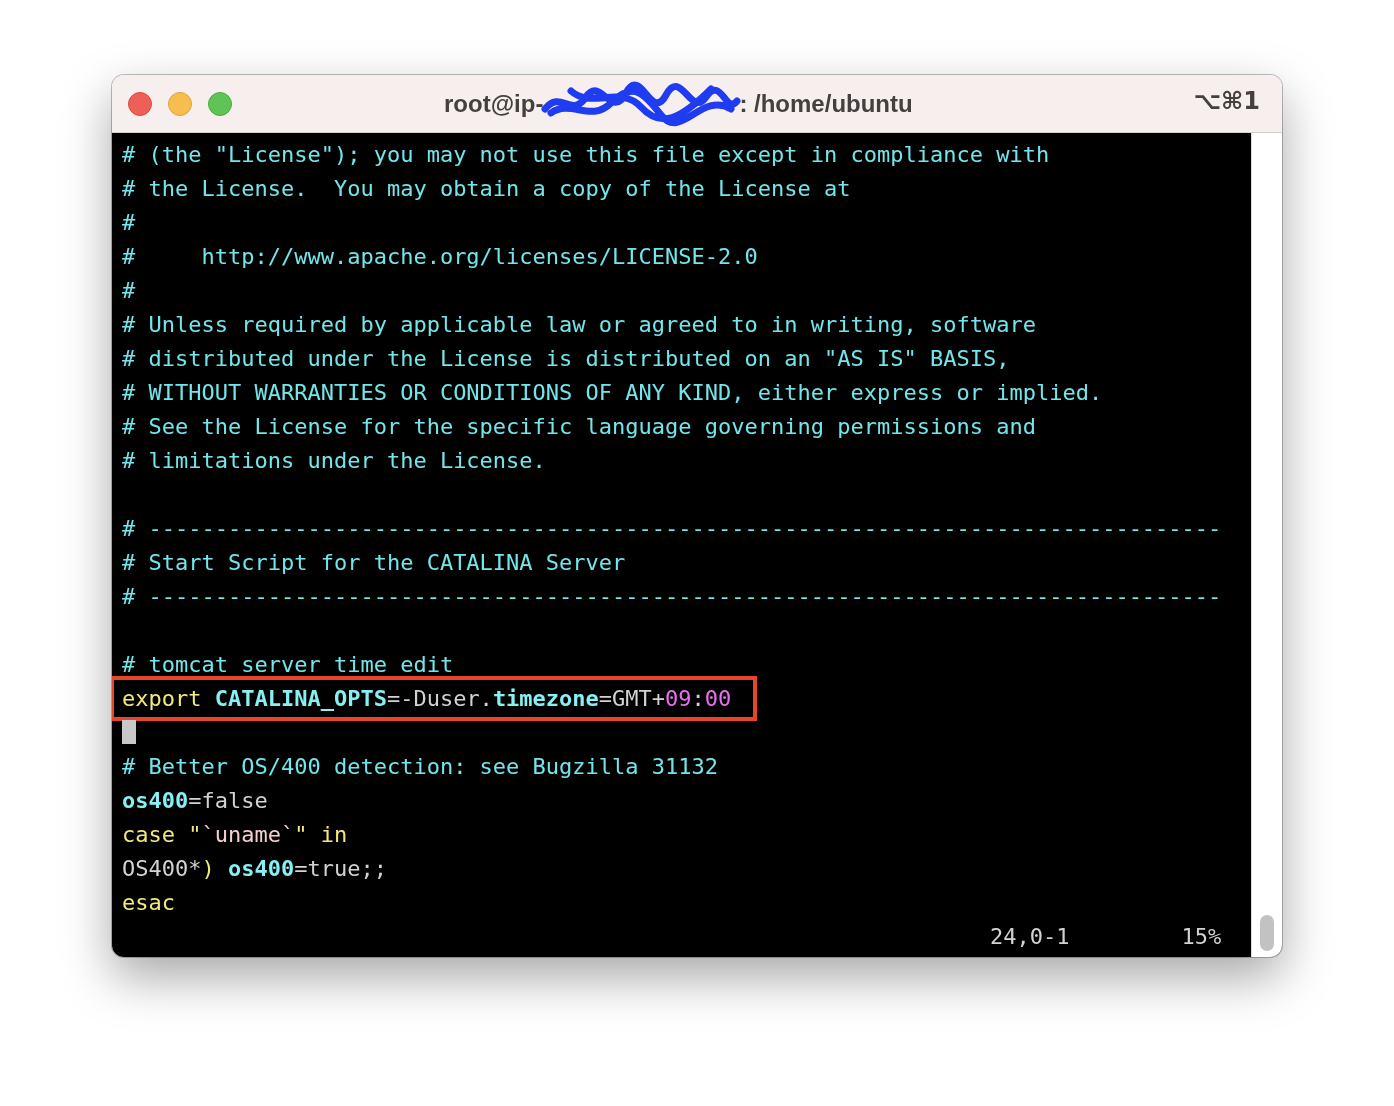 Image resolution: width=1394 pixels, height=1106 pixels. I want to click on code-line: case "`uname`" in, so click(235, 834).